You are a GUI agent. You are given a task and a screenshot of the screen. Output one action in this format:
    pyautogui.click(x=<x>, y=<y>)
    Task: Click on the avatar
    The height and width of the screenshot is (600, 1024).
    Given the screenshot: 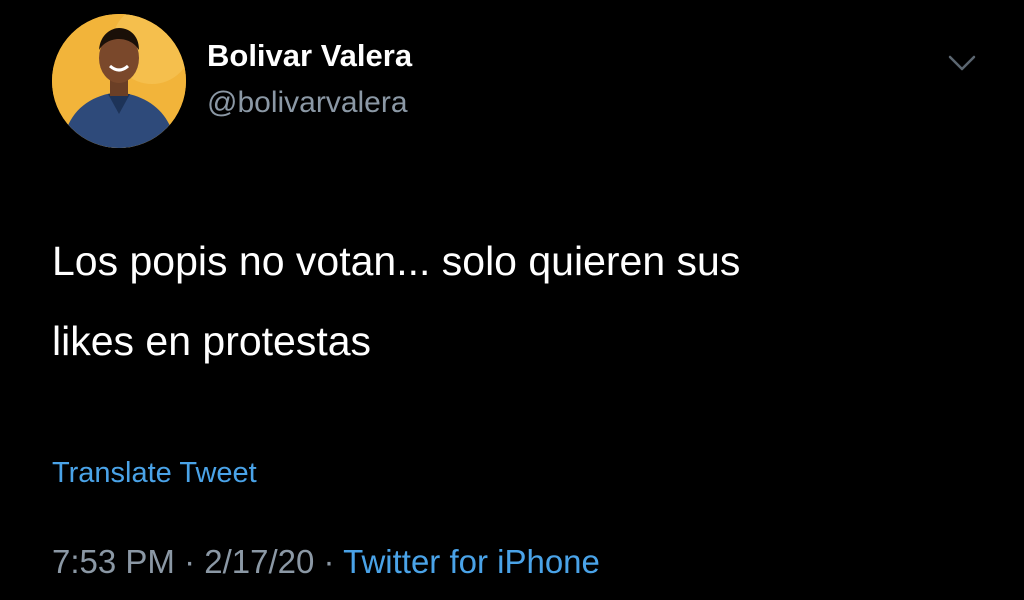 What is the action you would take?
    pyautogui.click(x=119, y=81)
    